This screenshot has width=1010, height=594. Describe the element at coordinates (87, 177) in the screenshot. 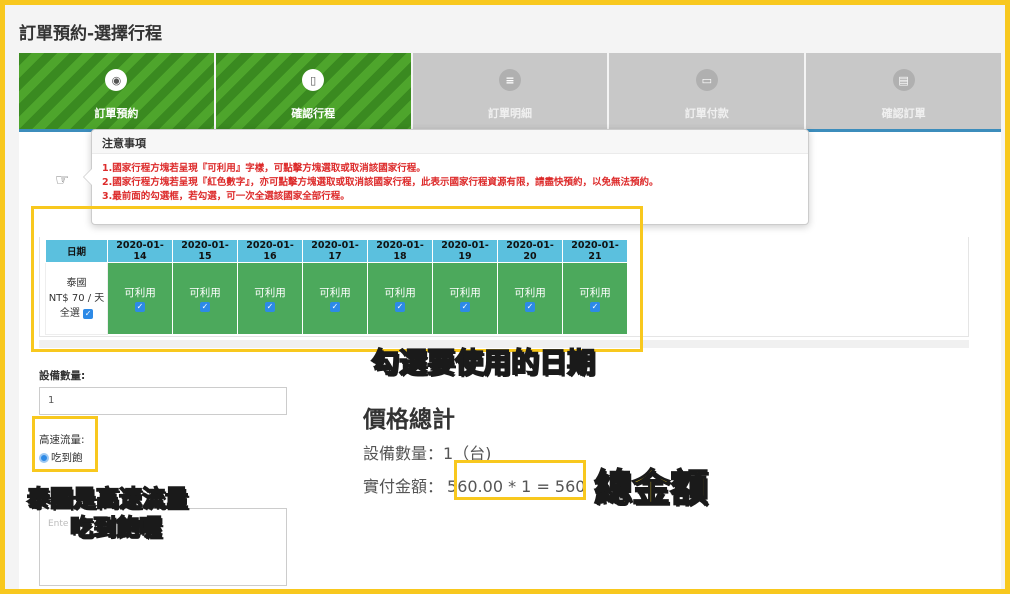

I see `popover-arrow` at that location.